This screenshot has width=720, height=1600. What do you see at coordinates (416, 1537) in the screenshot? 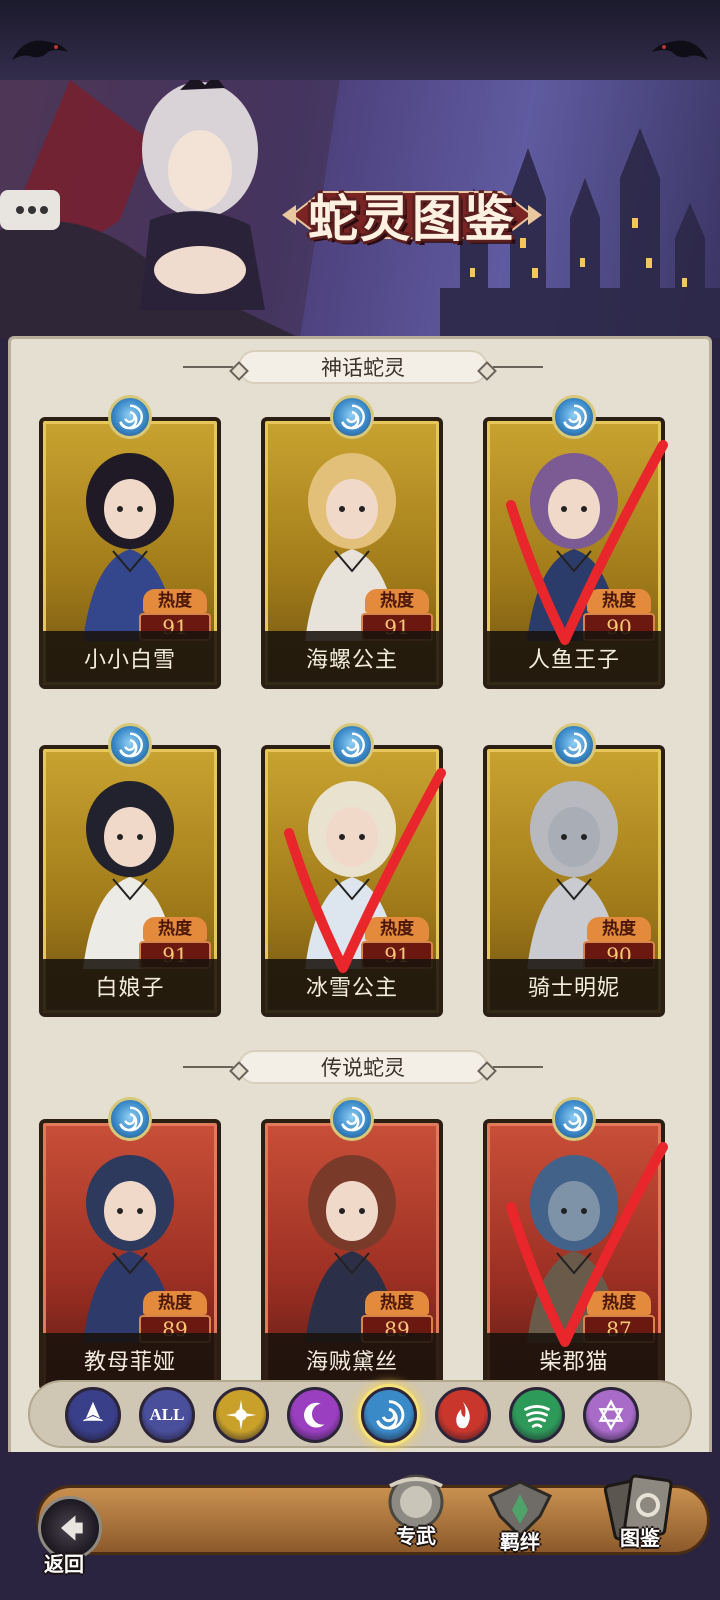
I see `tab-label: 专武` at bounding box center [416, 1537].